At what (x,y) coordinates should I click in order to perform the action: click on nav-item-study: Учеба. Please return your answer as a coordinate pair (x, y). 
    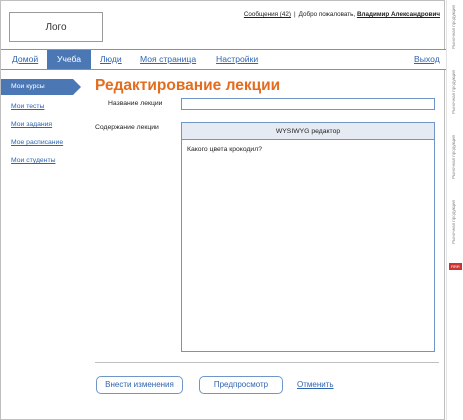
    Looking at the image, I should click on (69, 59).